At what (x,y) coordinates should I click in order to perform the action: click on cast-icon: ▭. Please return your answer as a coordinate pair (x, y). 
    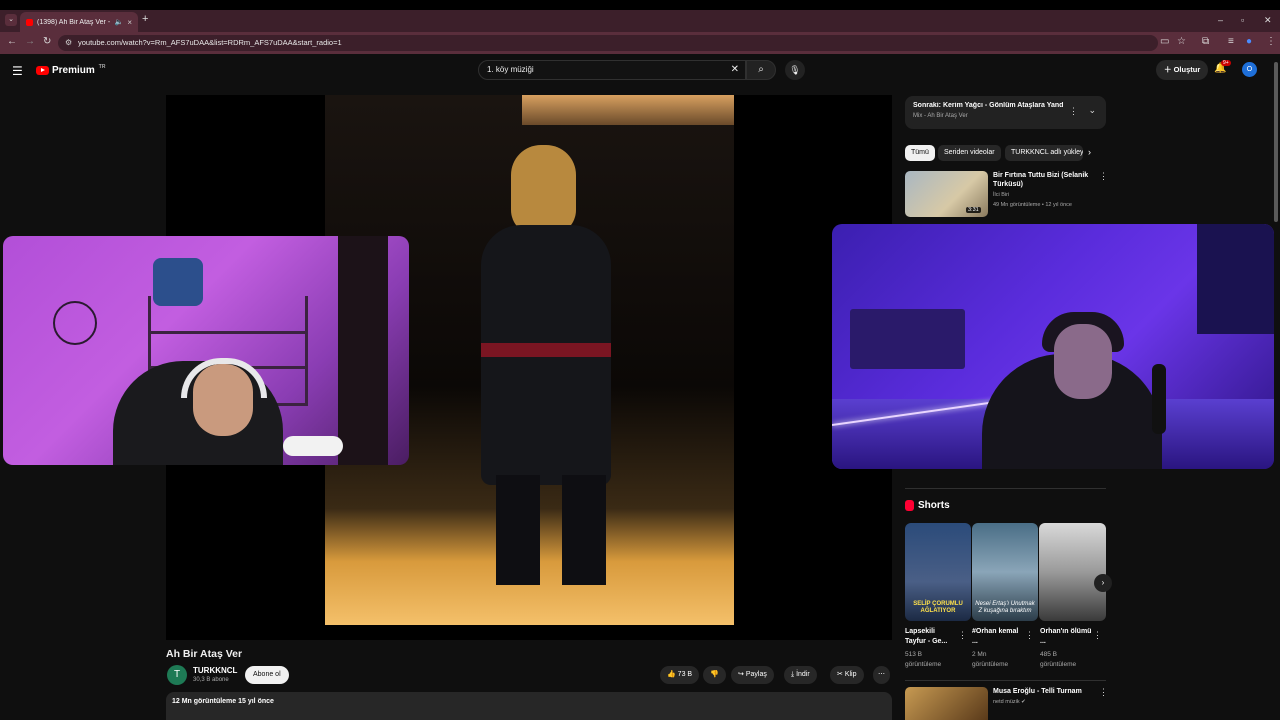
    Looking at the image, I should click on (1164, 41).